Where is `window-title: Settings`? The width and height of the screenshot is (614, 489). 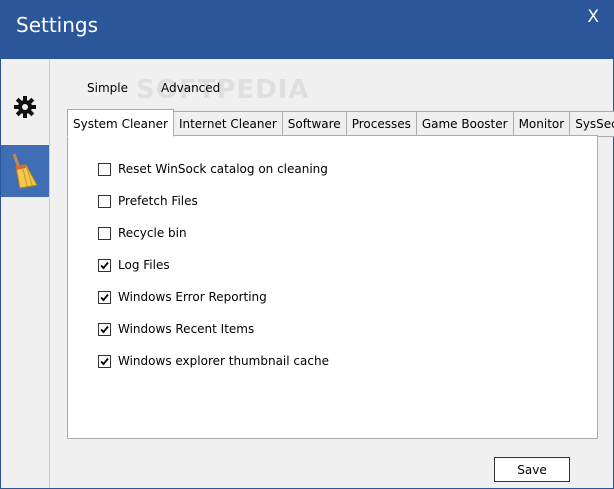
window-title: Settings is located at coordinates (57, 25).